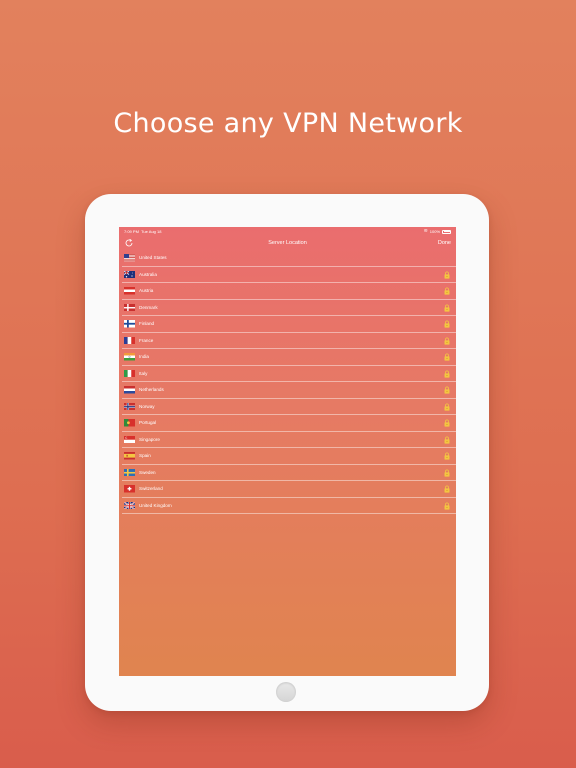 This screenshot has width=576, height=768. Describe the element at coordinates (148, 274) in the screenshot. I see `country-name: Australia` at that location.